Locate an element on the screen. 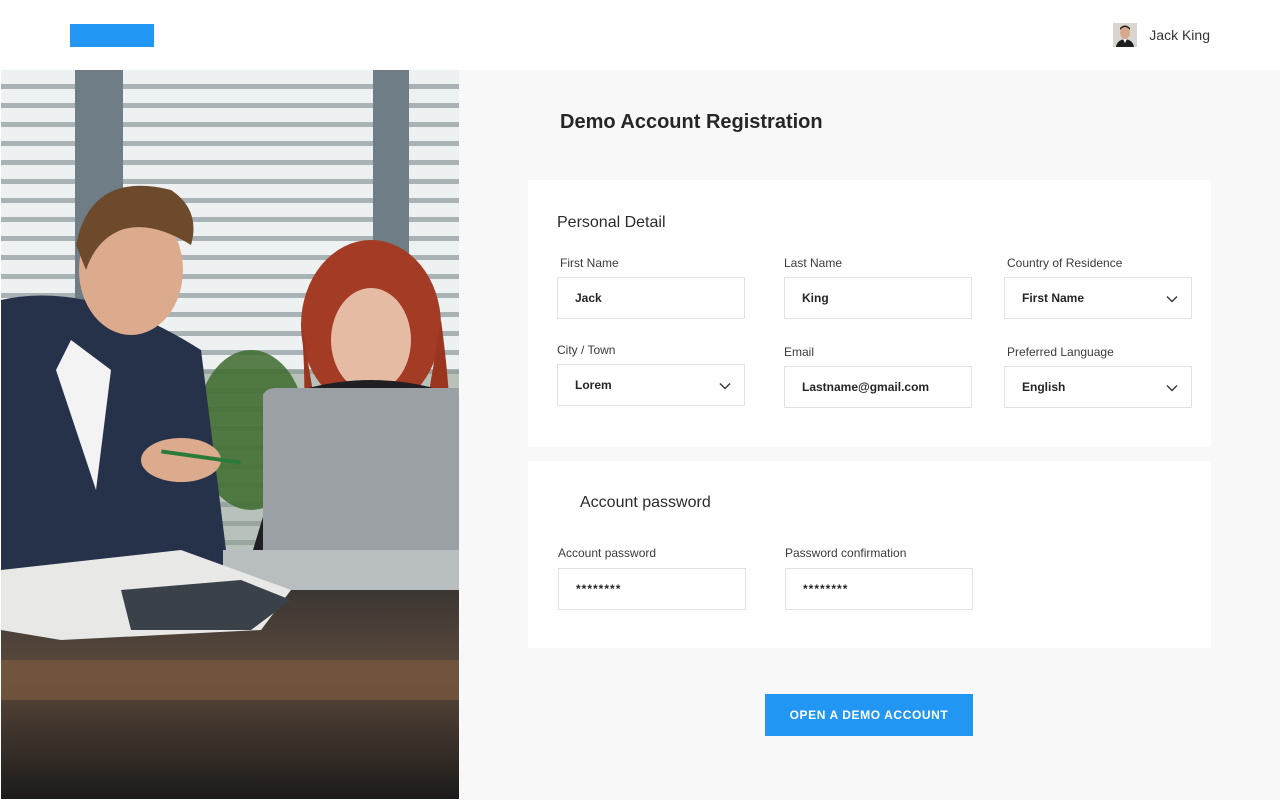 The height and width of the screenshot is (800, 1280). password-confirmation-label: Password confirmation is located at coordinates (846, 553).